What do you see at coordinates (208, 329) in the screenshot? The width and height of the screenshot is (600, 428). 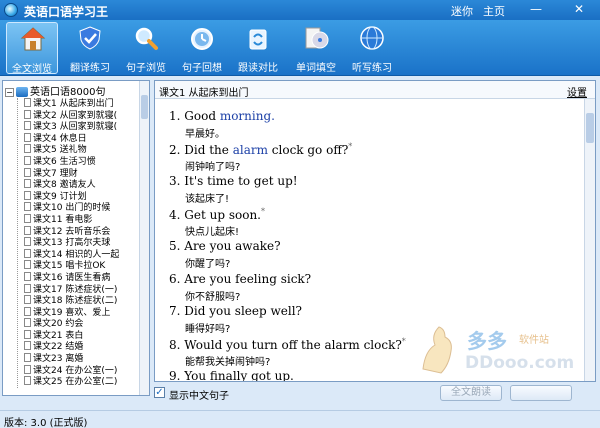 I see `sentence-chinese: 睡得好吗?` at bounding box center [208, 329].